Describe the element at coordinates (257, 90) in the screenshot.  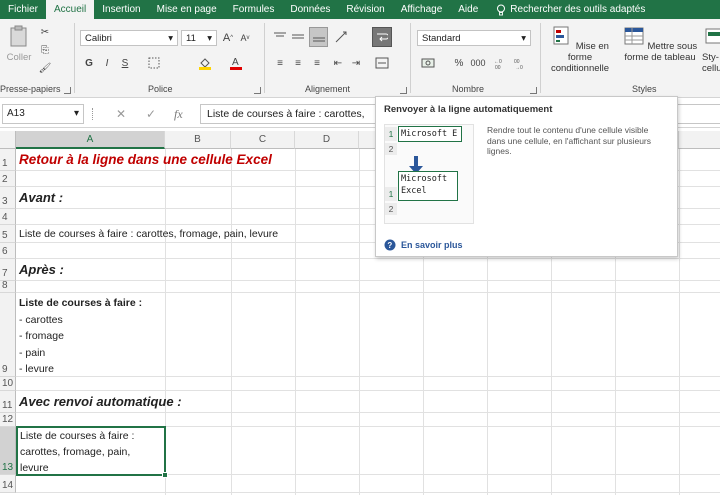
I see `font-launcher-icon` at that location.